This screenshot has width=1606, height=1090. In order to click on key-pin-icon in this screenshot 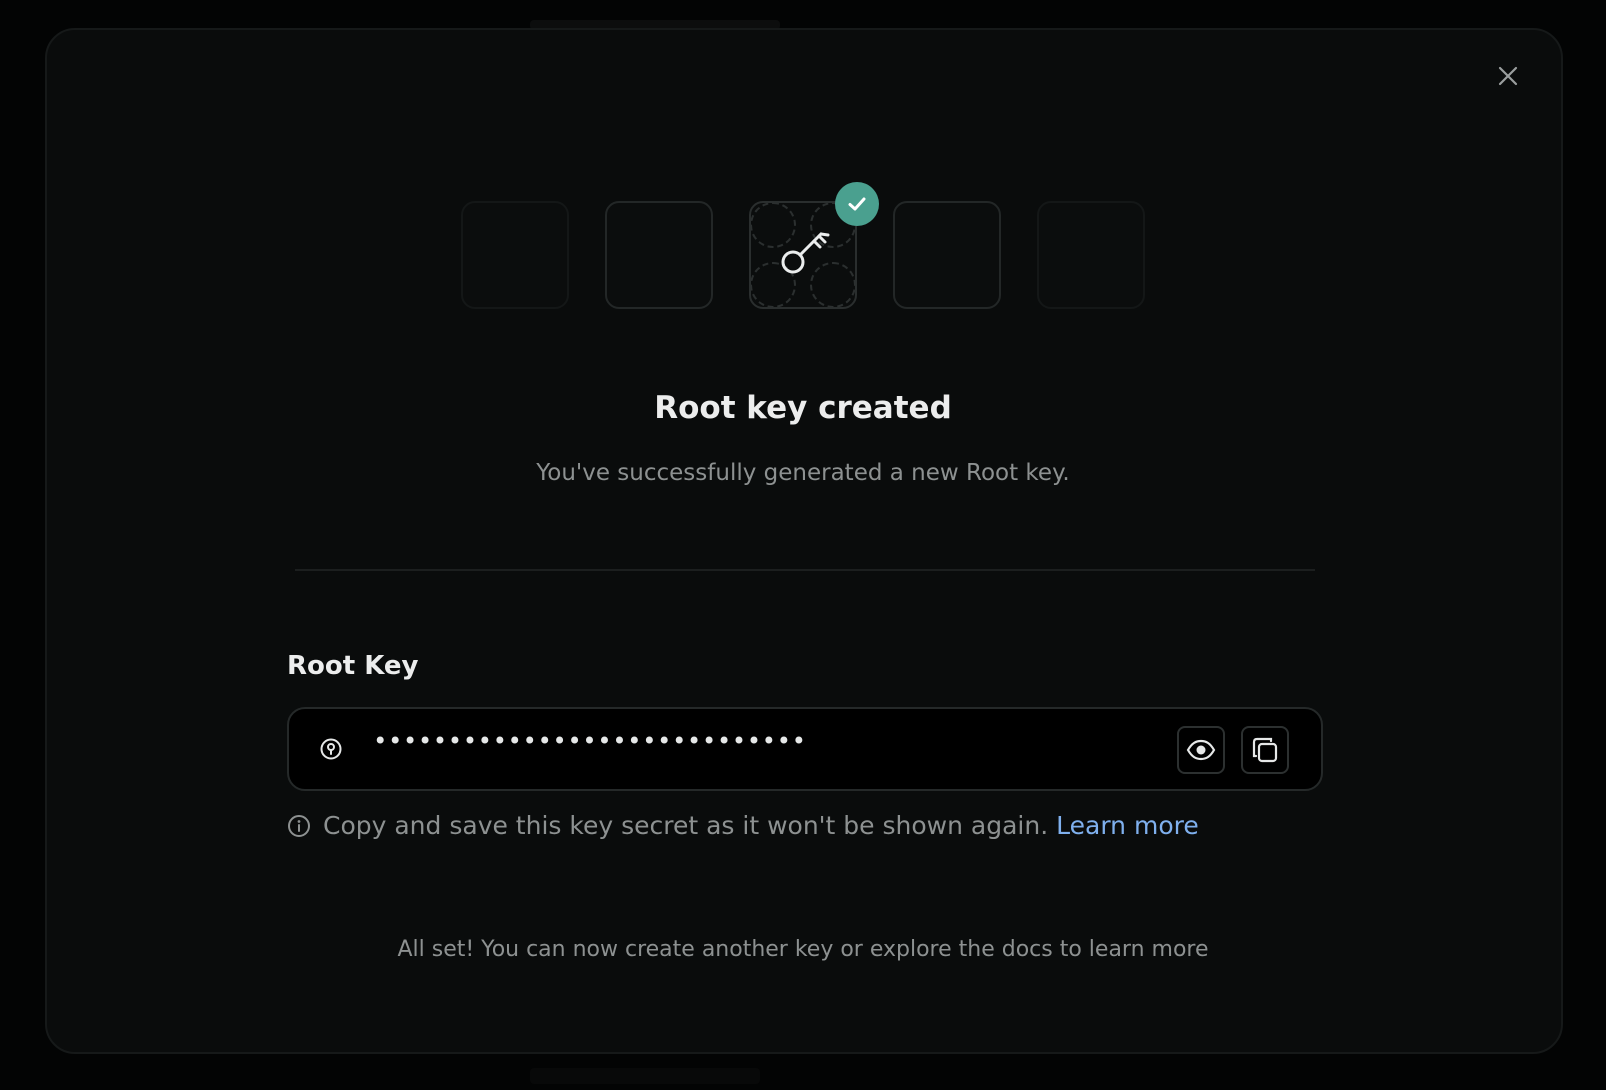, I will do `click(331, 749)`.